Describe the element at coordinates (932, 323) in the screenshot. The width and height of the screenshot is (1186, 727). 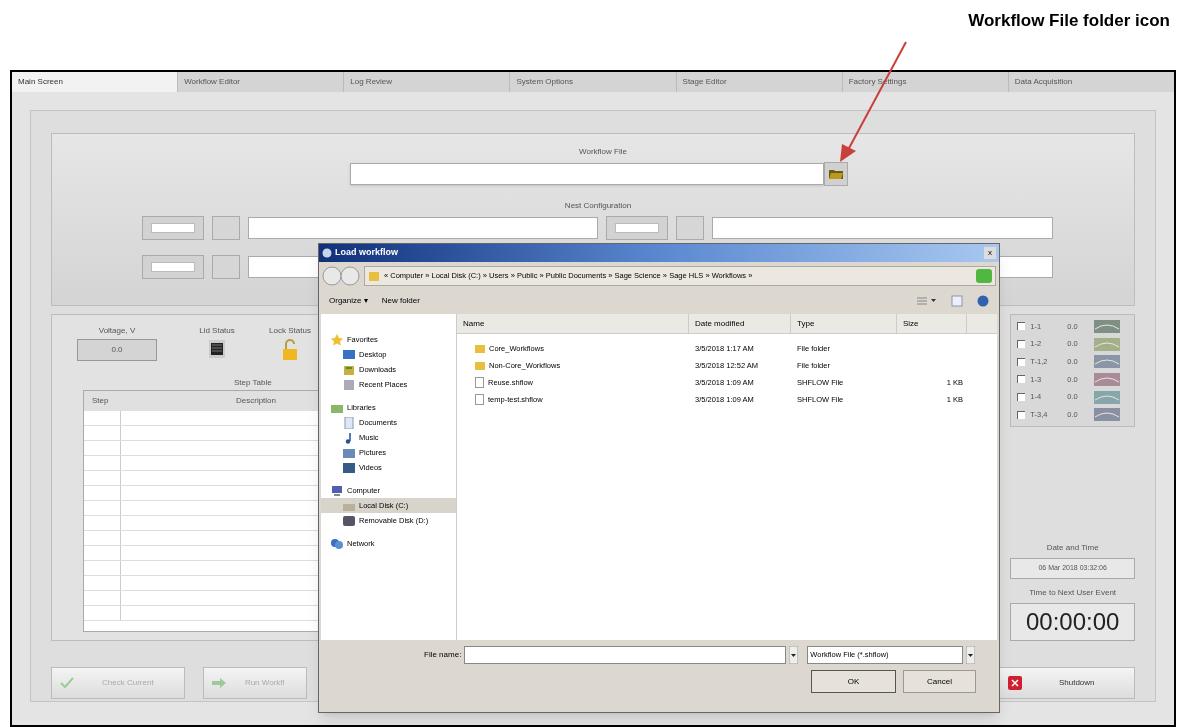
I see `column-header: Size` at that location.